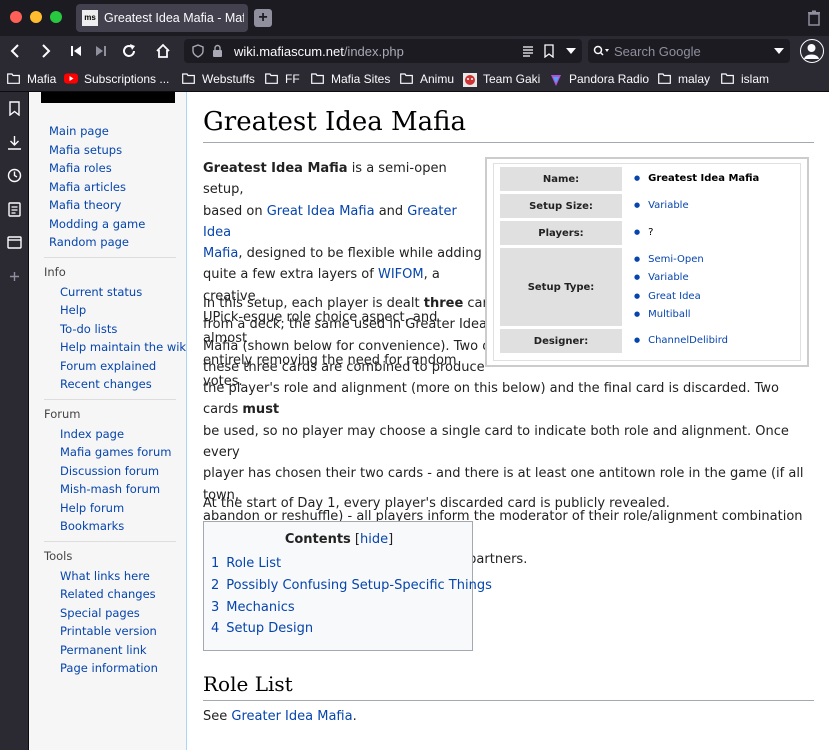 Image resolution: width=829 pixels, height=750 pixels. Describe the element at coordinates (681, 341) in the screenshot. I see `link-channeldelibird: ChannelDelibird` at that location.